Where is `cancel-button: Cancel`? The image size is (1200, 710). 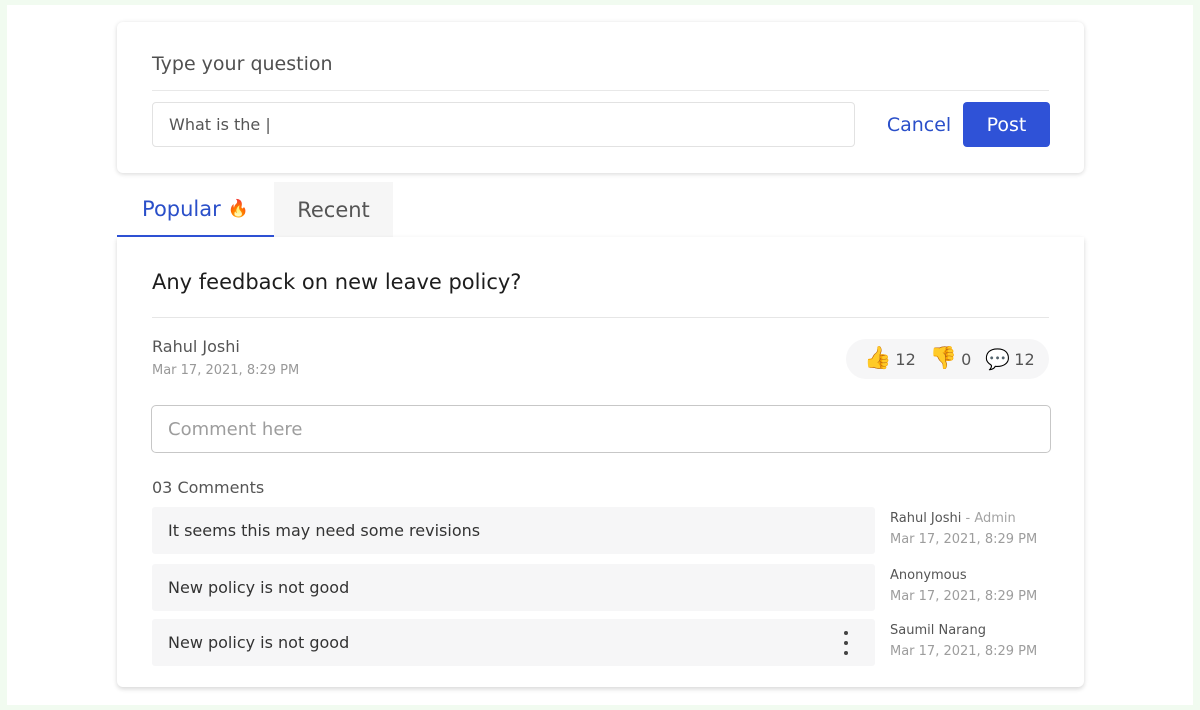 cancel-button: Cancel is located at coordinates (919, 124).